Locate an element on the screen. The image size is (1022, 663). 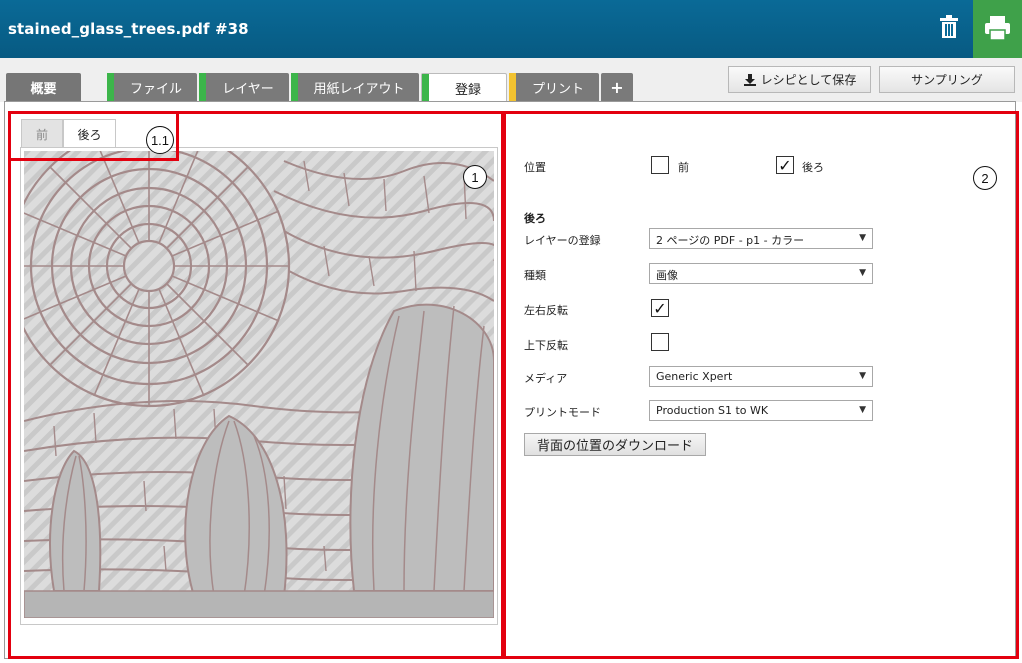
tab-print: プリント is located at coordinates (554, 87).